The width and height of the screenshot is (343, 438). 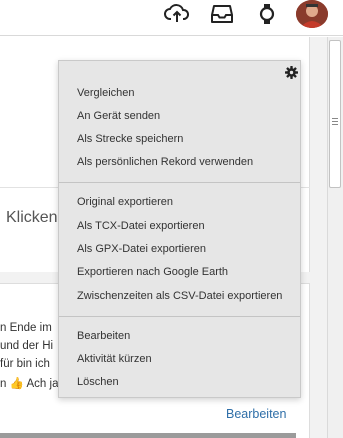 What do you see at coordinates (118, 116) in the screenshot?
I see `menu-item-send-to-device: An Gerät senden` at bounding box center [118, 116].